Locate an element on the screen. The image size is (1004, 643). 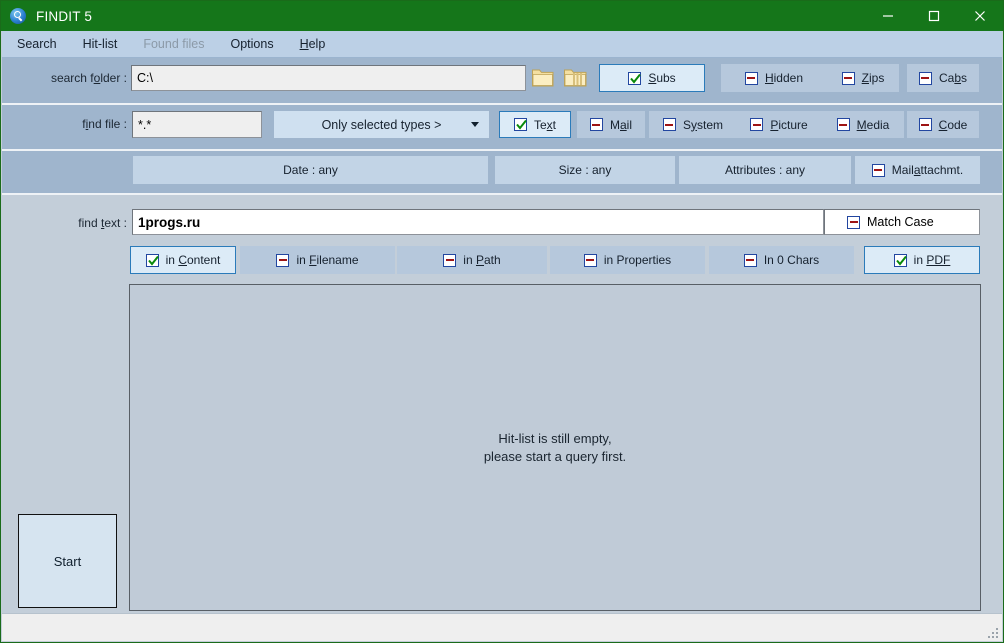
toggle-label: Code is located at coordinates (953, 124).